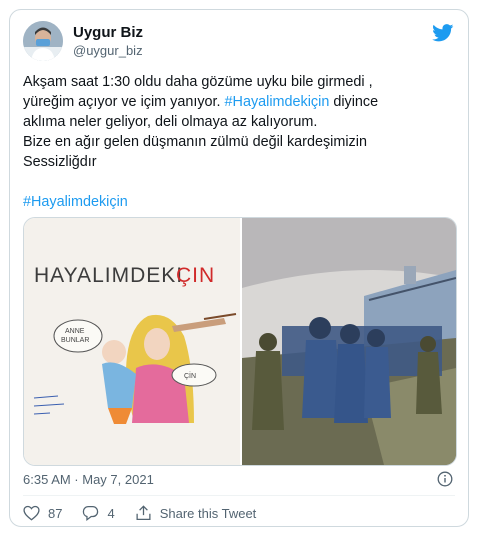  What do you see at coordinates (42, 513) in the screenshot?
I see `like-button: 87` at bounding box center [42, 513].